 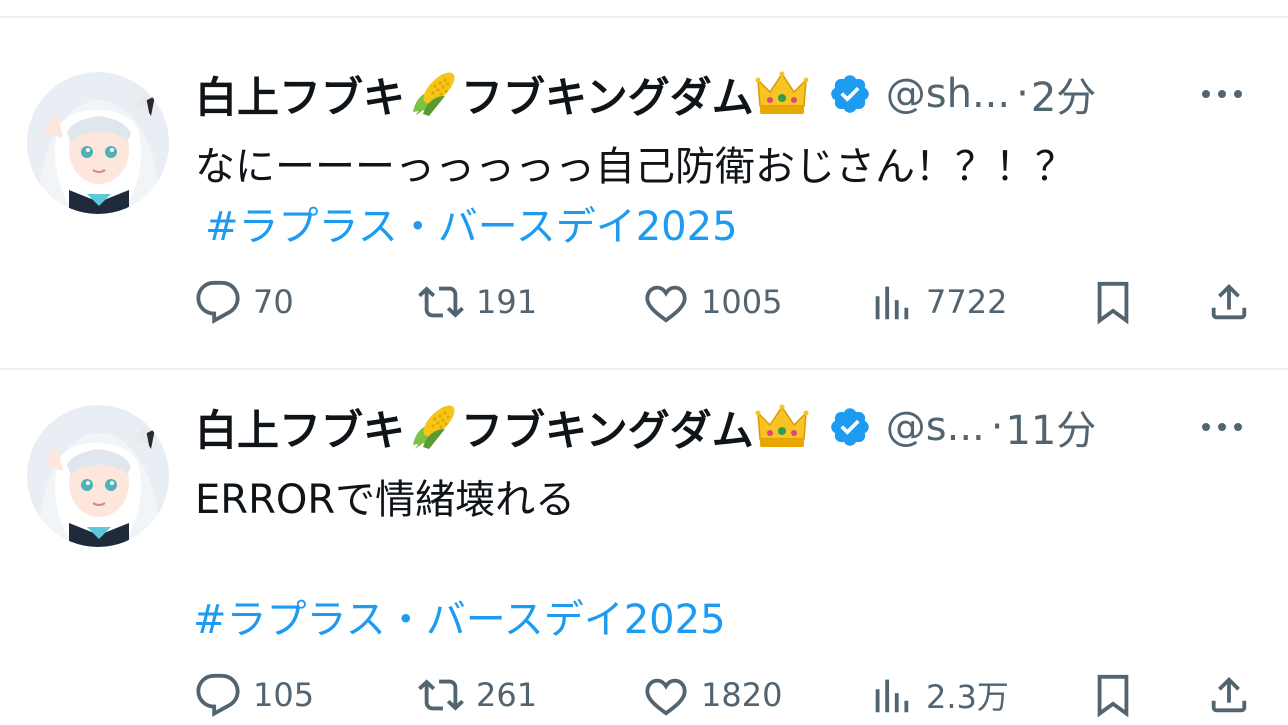 I want to click on views-count: 2.3万, so click(x=967, y=697).